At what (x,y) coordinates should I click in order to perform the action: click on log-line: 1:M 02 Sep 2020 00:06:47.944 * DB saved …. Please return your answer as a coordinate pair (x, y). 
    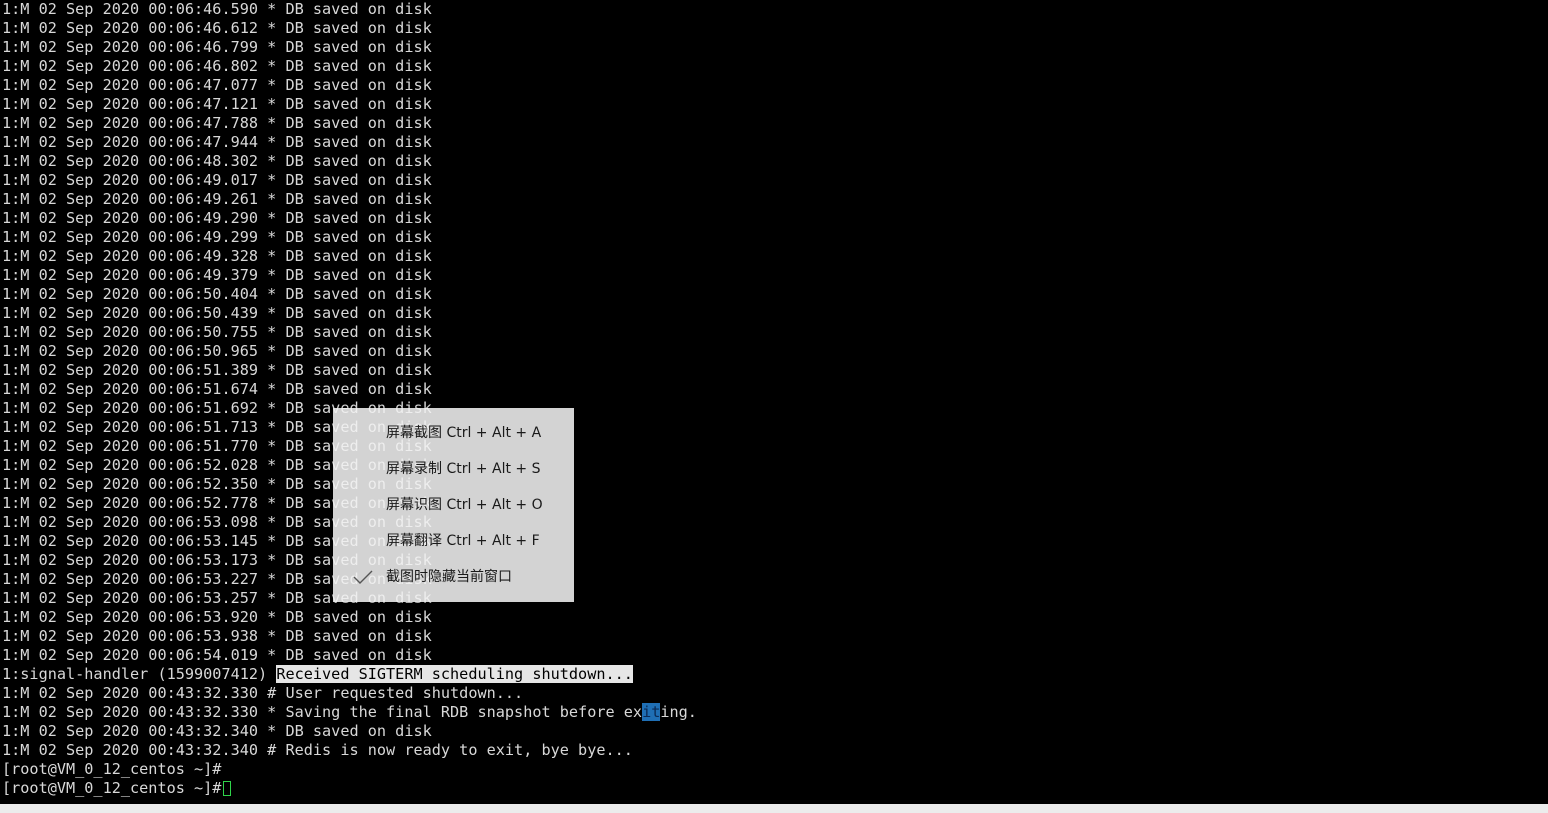
    Looking at the image, I should click on (217, 142).